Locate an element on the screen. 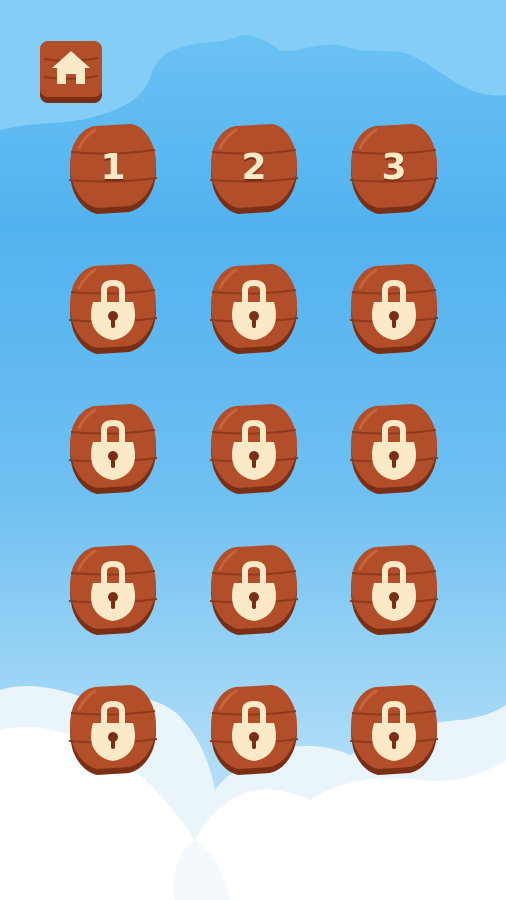 This screenshot has height=900, width=506. level-button-3: 3 is located at coordinates (394, 170).